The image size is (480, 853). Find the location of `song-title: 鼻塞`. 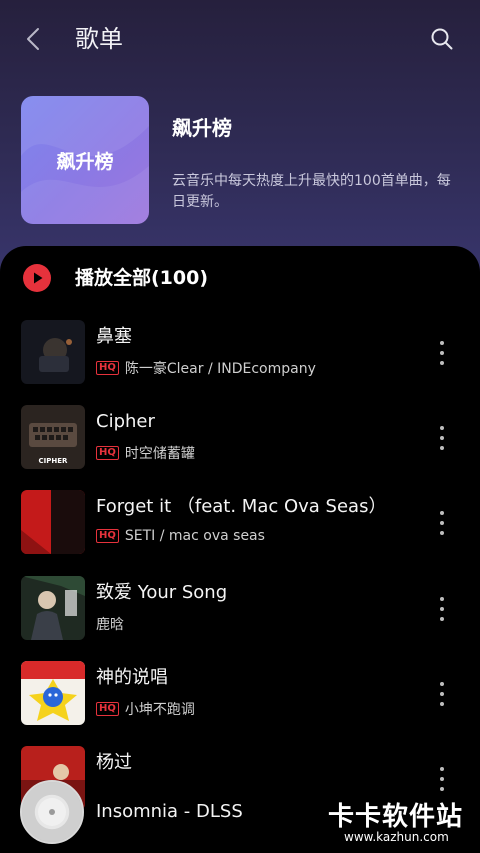

song-title: 鼻塞 is located at coordinates (114, 336).